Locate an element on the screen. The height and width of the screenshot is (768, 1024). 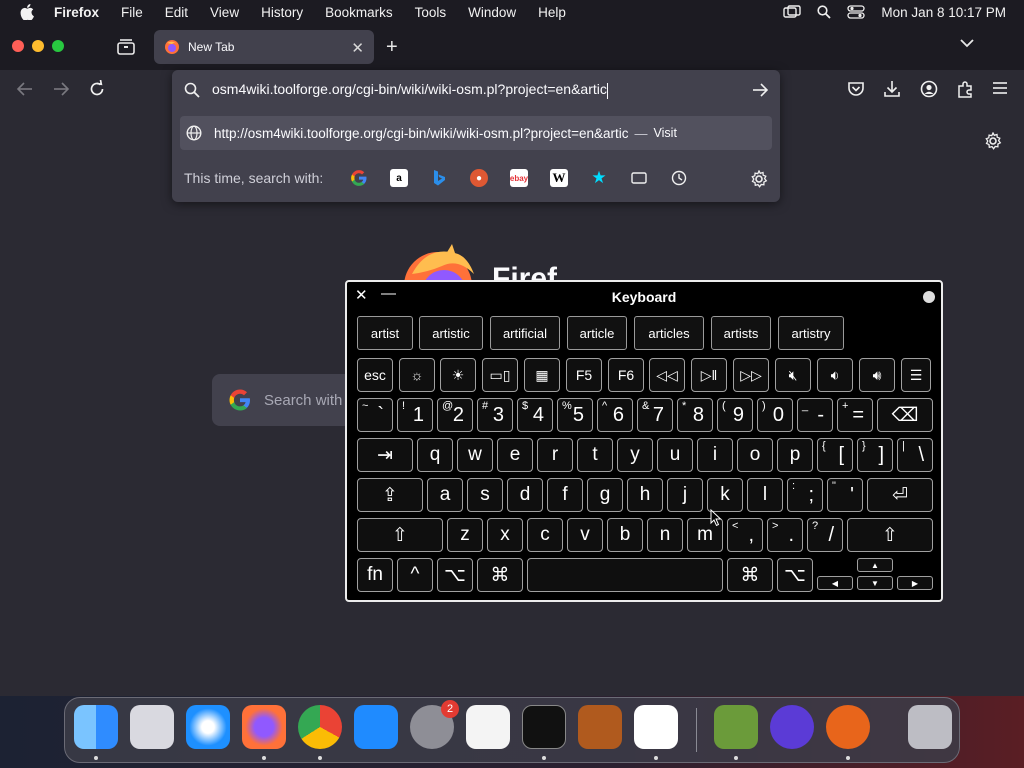
menu-window: Window is located at coordinates (492, 12).